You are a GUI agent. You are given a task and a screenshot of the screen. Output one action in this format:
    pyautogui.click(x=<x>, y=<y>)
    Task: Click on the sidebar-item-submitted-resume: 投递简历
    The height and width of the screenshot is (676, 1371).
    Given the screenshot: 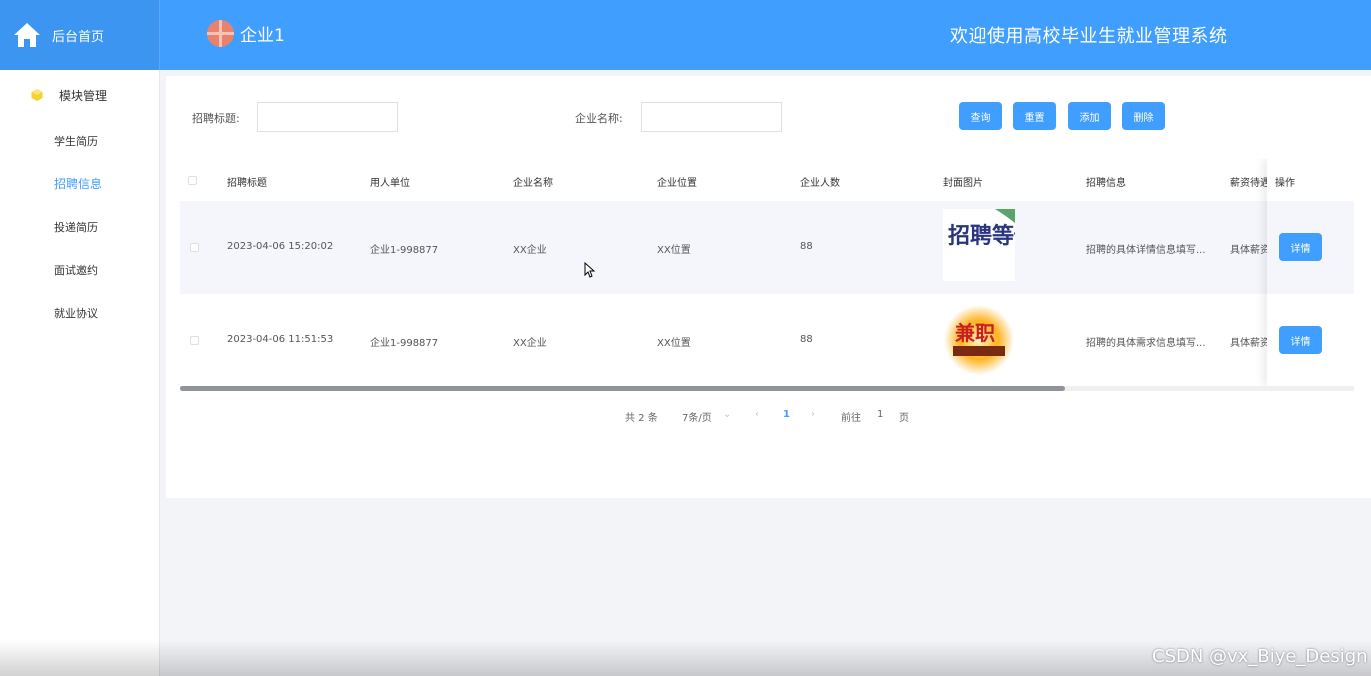 What is the action you would take?
    pyautogui.click(x=79, y=227)
    